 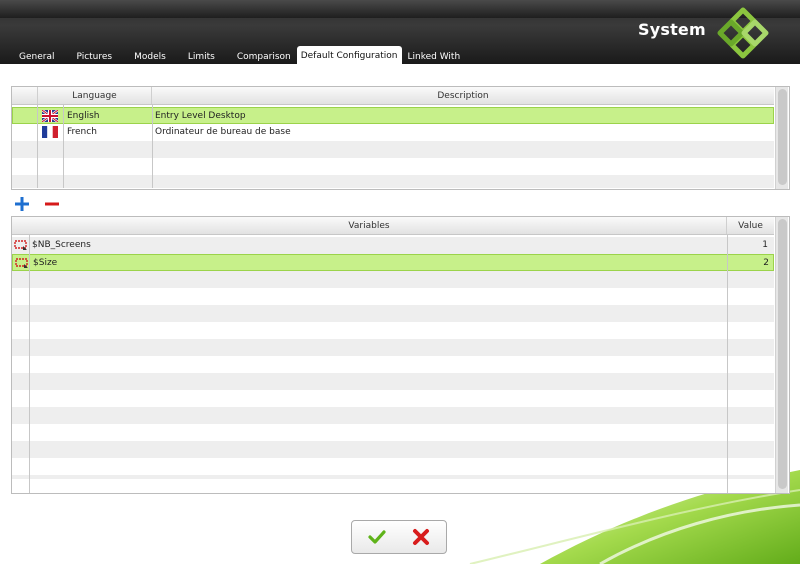 I want to click on page-title: System, so click(x=672, y=29).